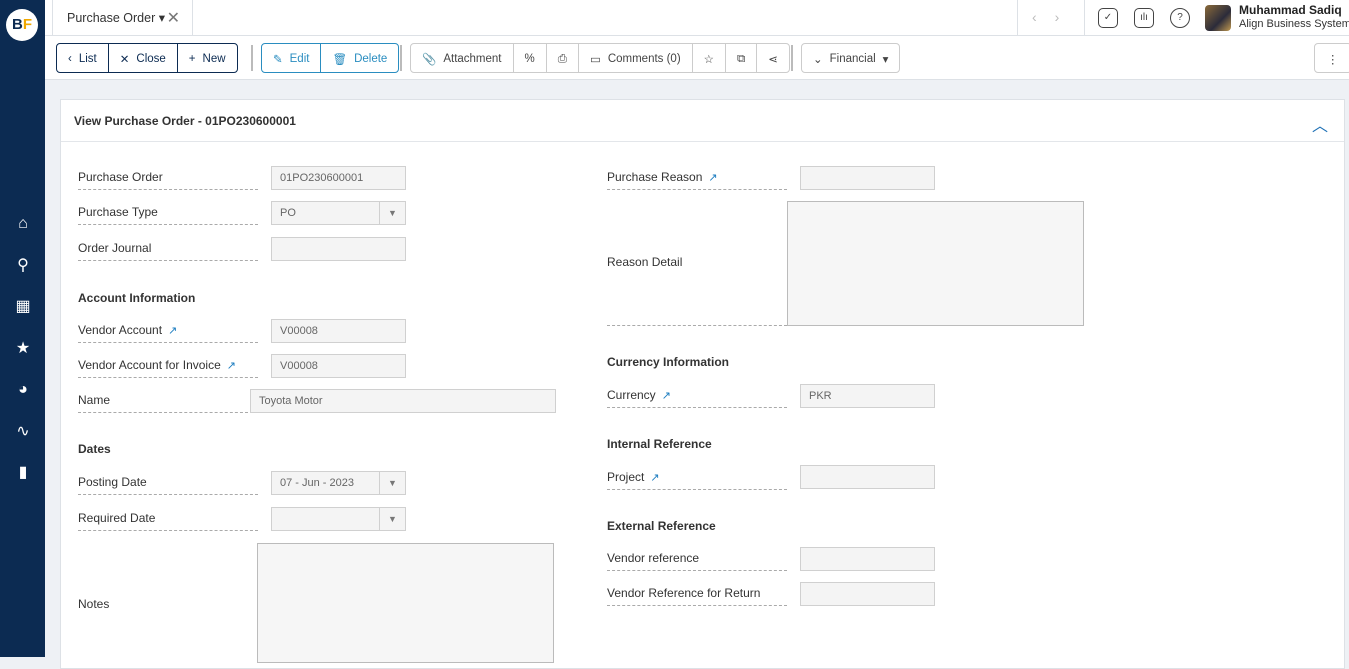 The height and width of the screenshot is (669, 1349). I want to click on favorite-button: ☆, so click(709, 58).